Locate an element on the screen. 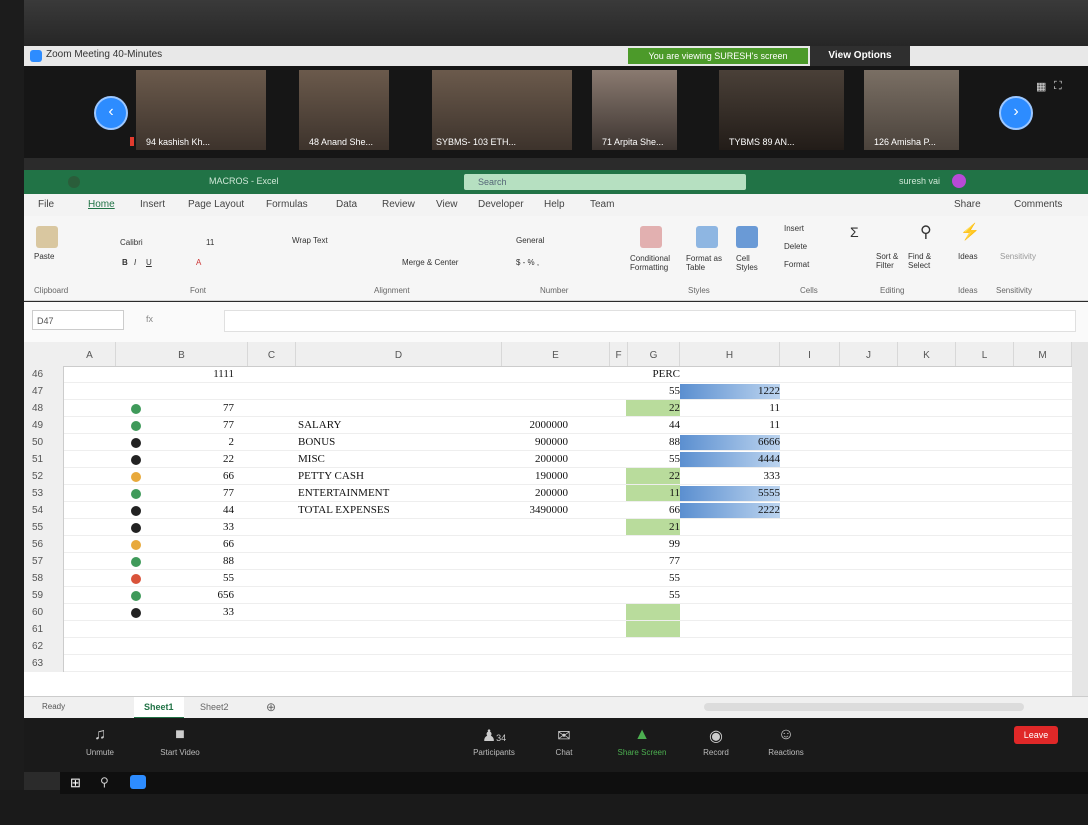 Image resolution: width=1088 pixels, height=825 pixels. tab-data: Data is located at coordinates (346, 204).